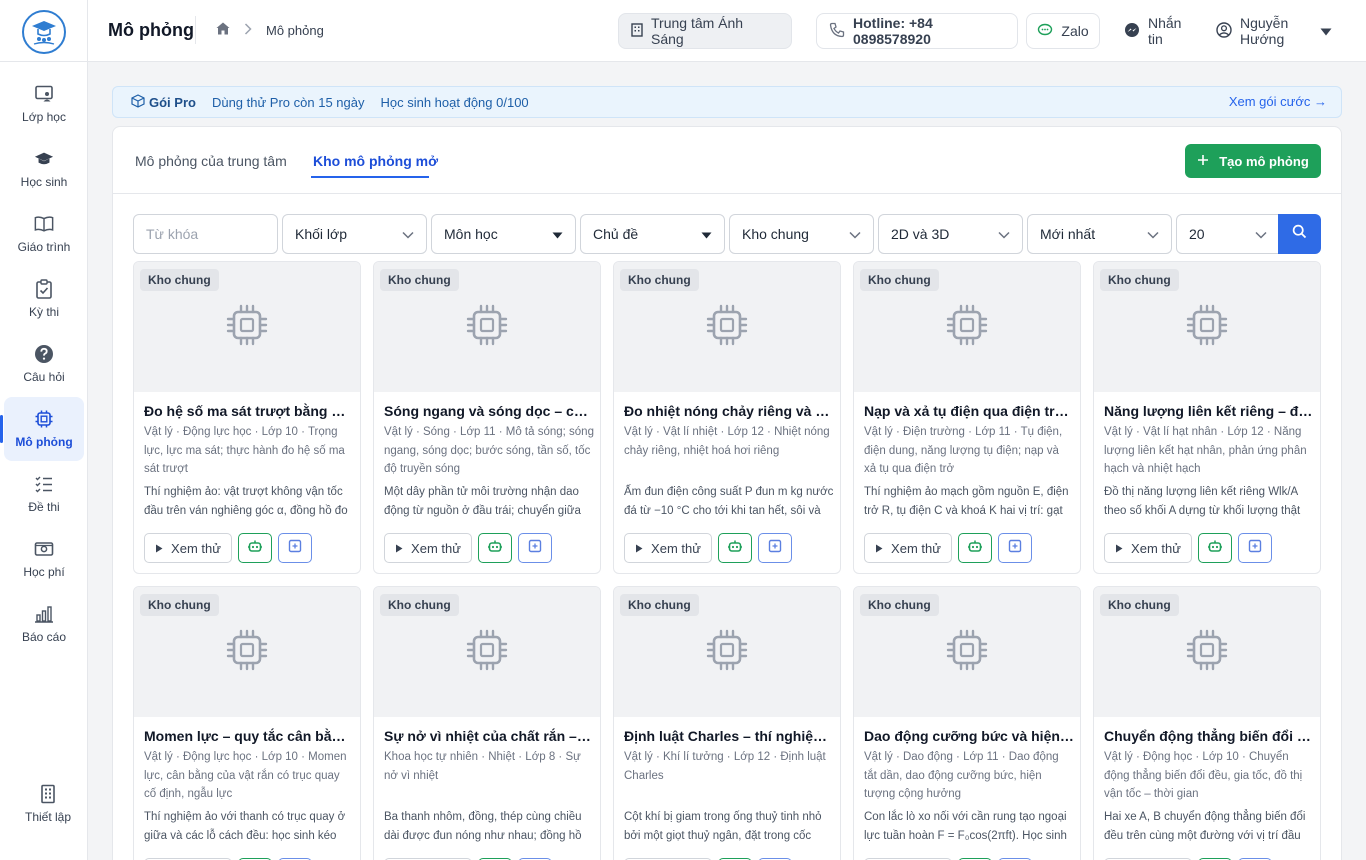 The width and height of the screenshot is (1366, 860). I want to click on active-students-text: Học sinh hoạt động 0/100, so click(454, 102).